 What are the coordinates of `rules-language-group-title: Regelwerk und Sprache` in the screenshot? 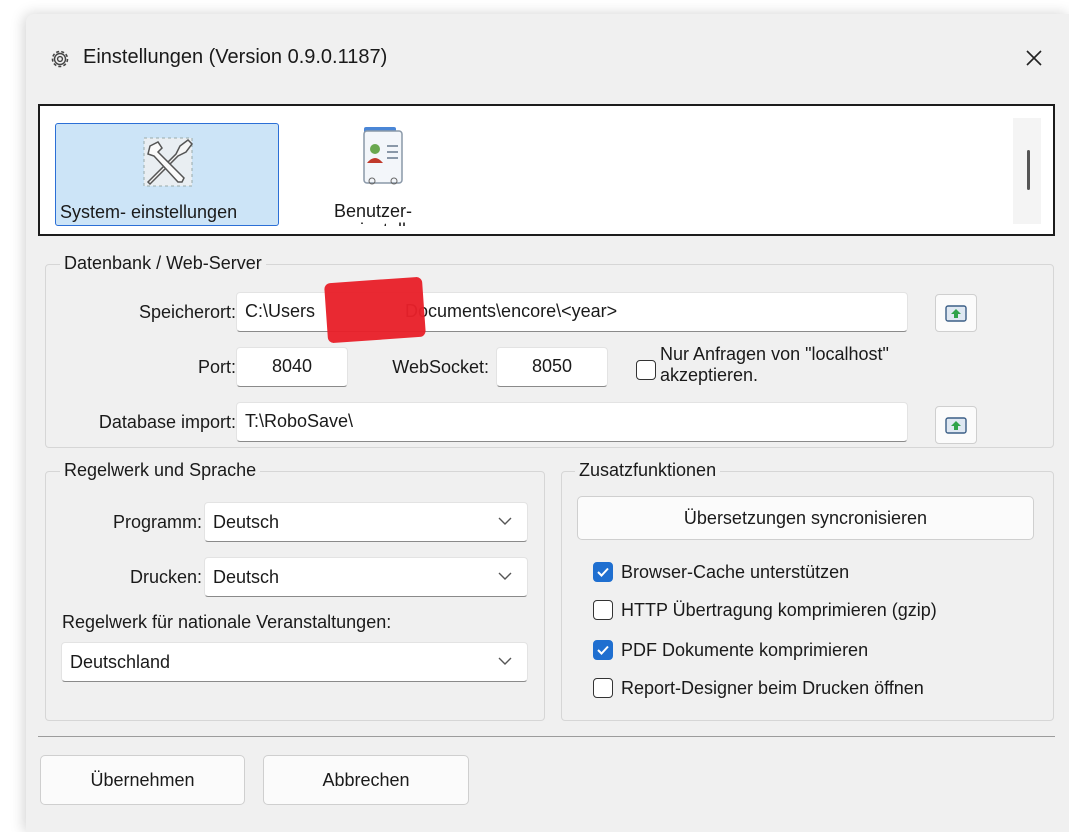 It's located at (160, 470).